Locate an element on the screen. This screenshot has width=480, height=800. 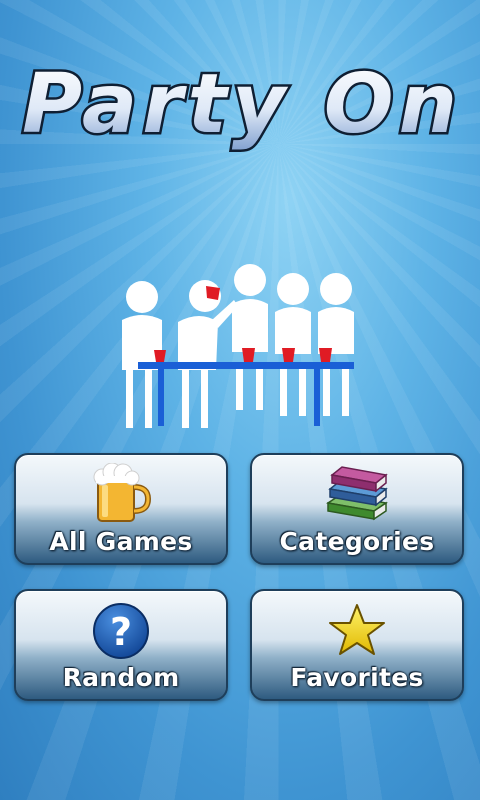
all-games-label: All Games is located at coordinates (121, 541).